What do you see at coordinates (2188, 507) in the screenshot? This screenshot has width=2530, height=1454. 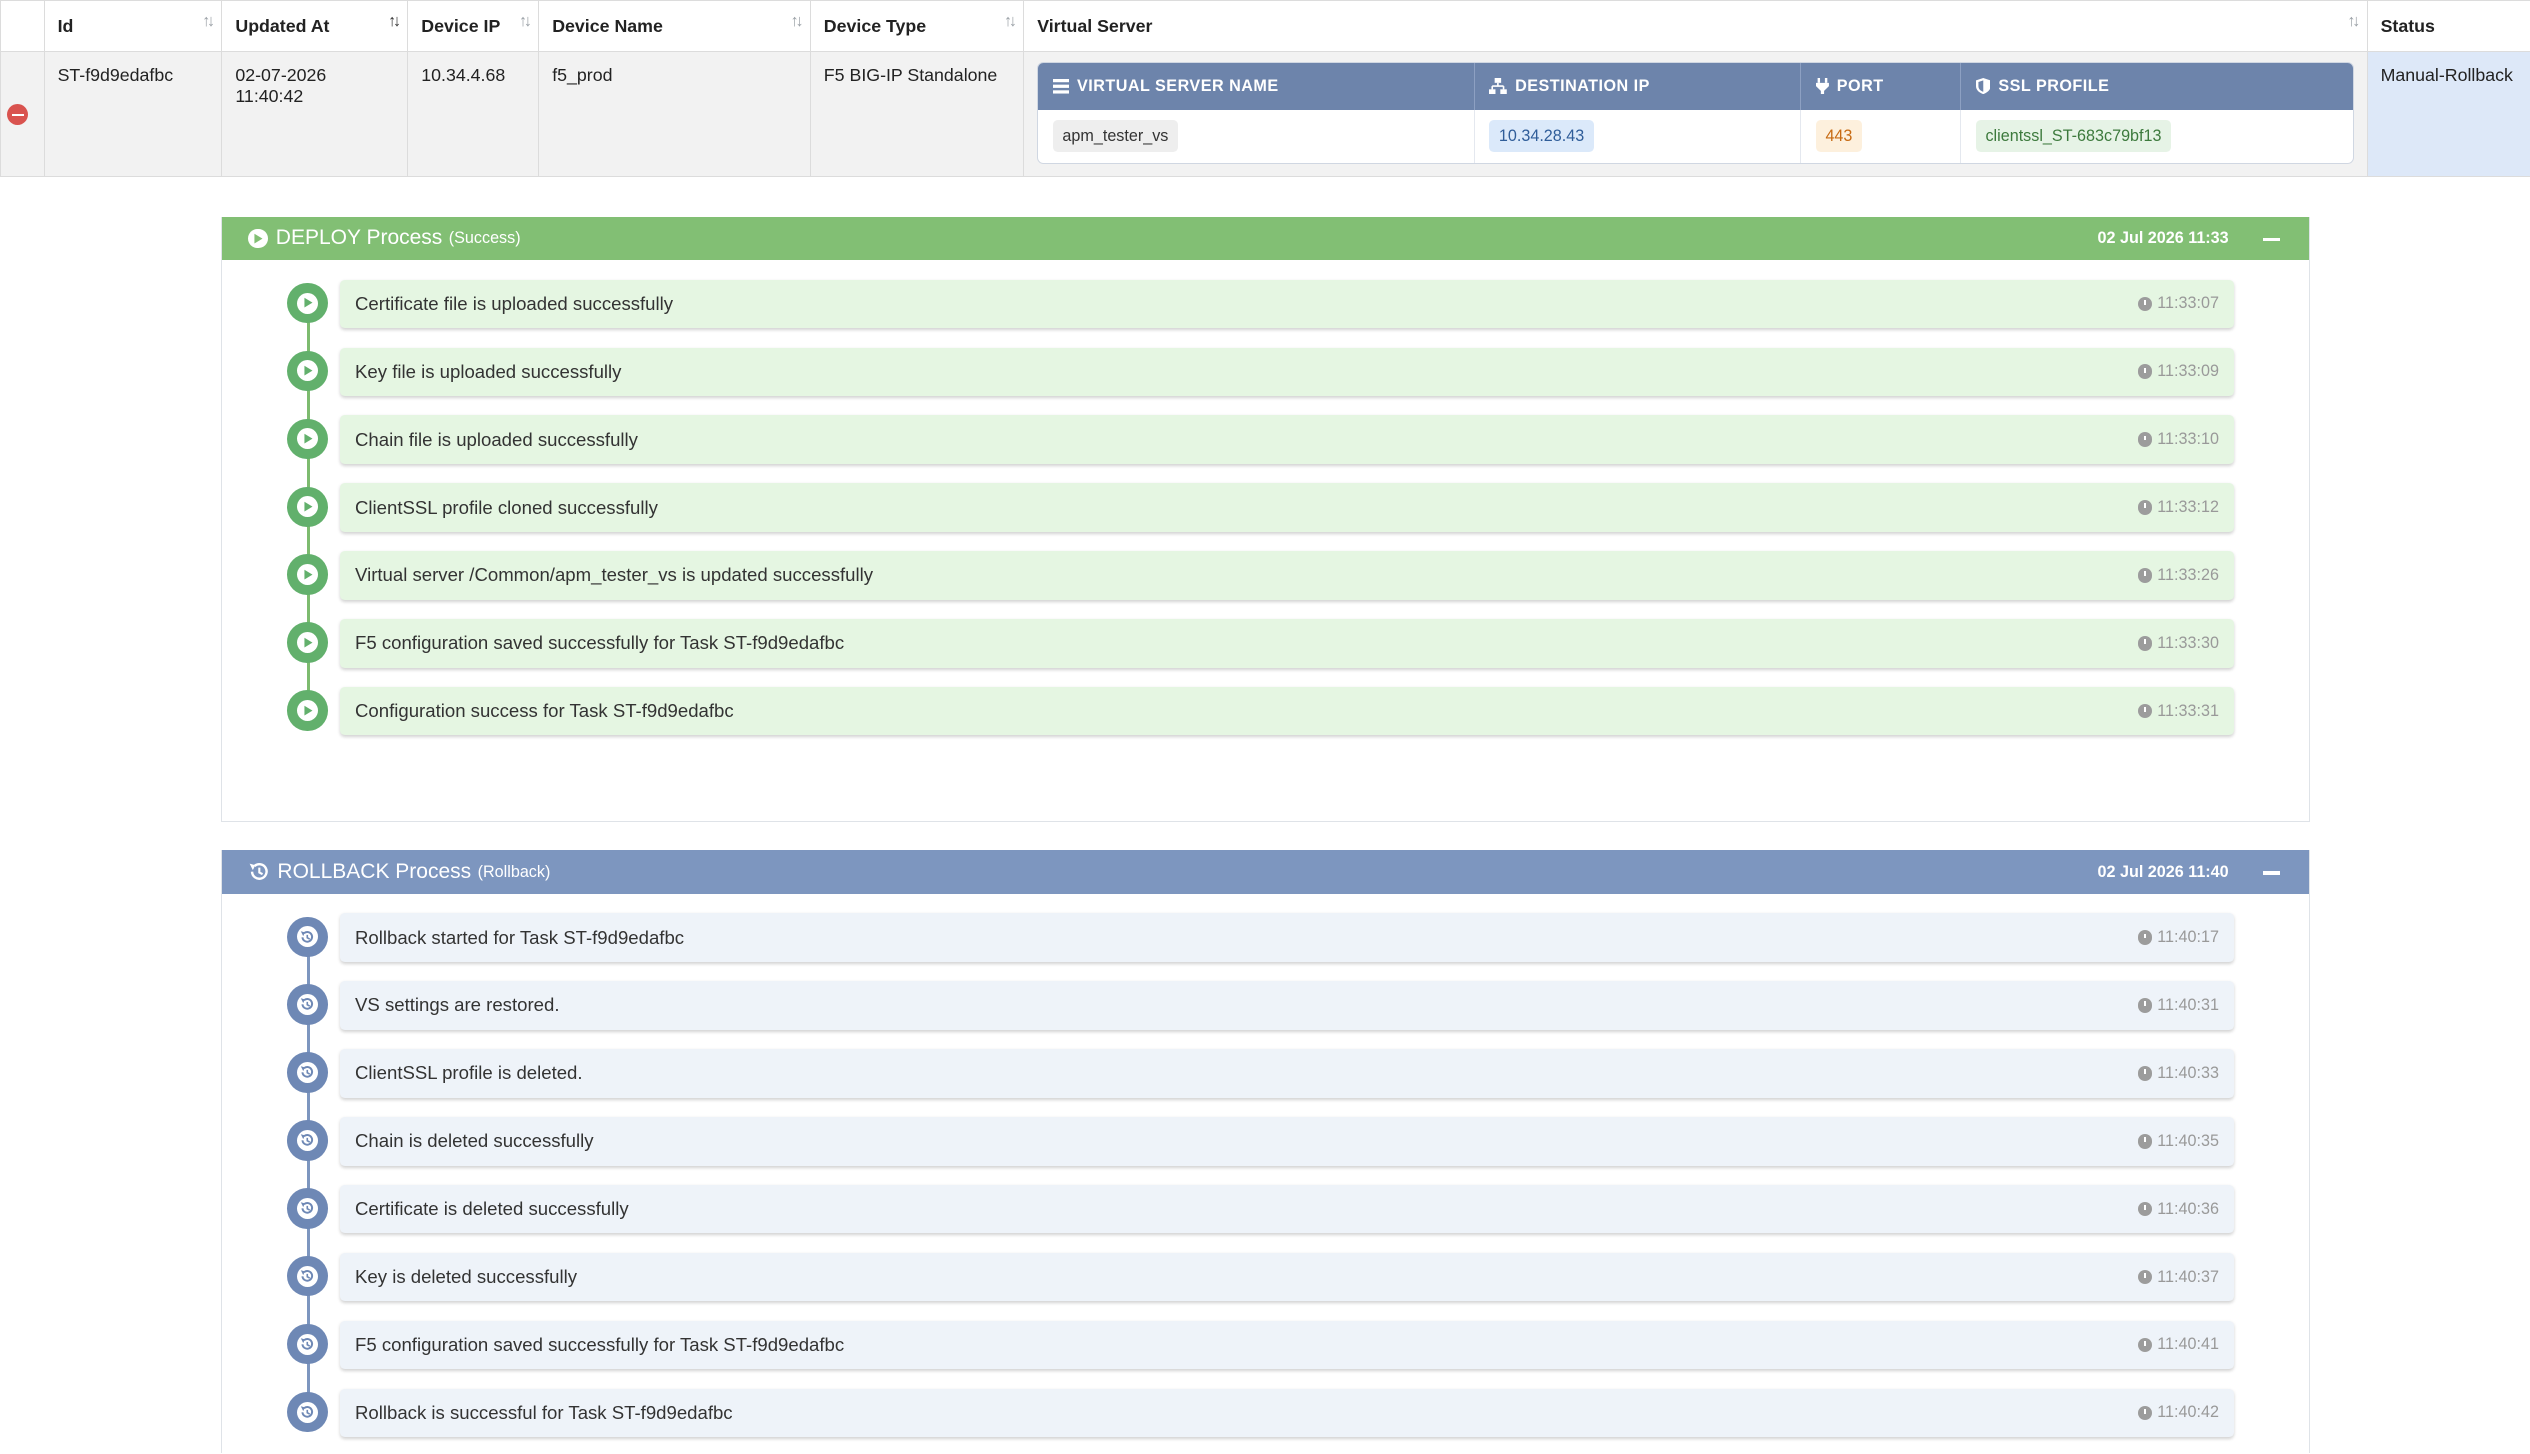 I see `step-time-value: 11:33:12` at bounding box center [2188, 507].